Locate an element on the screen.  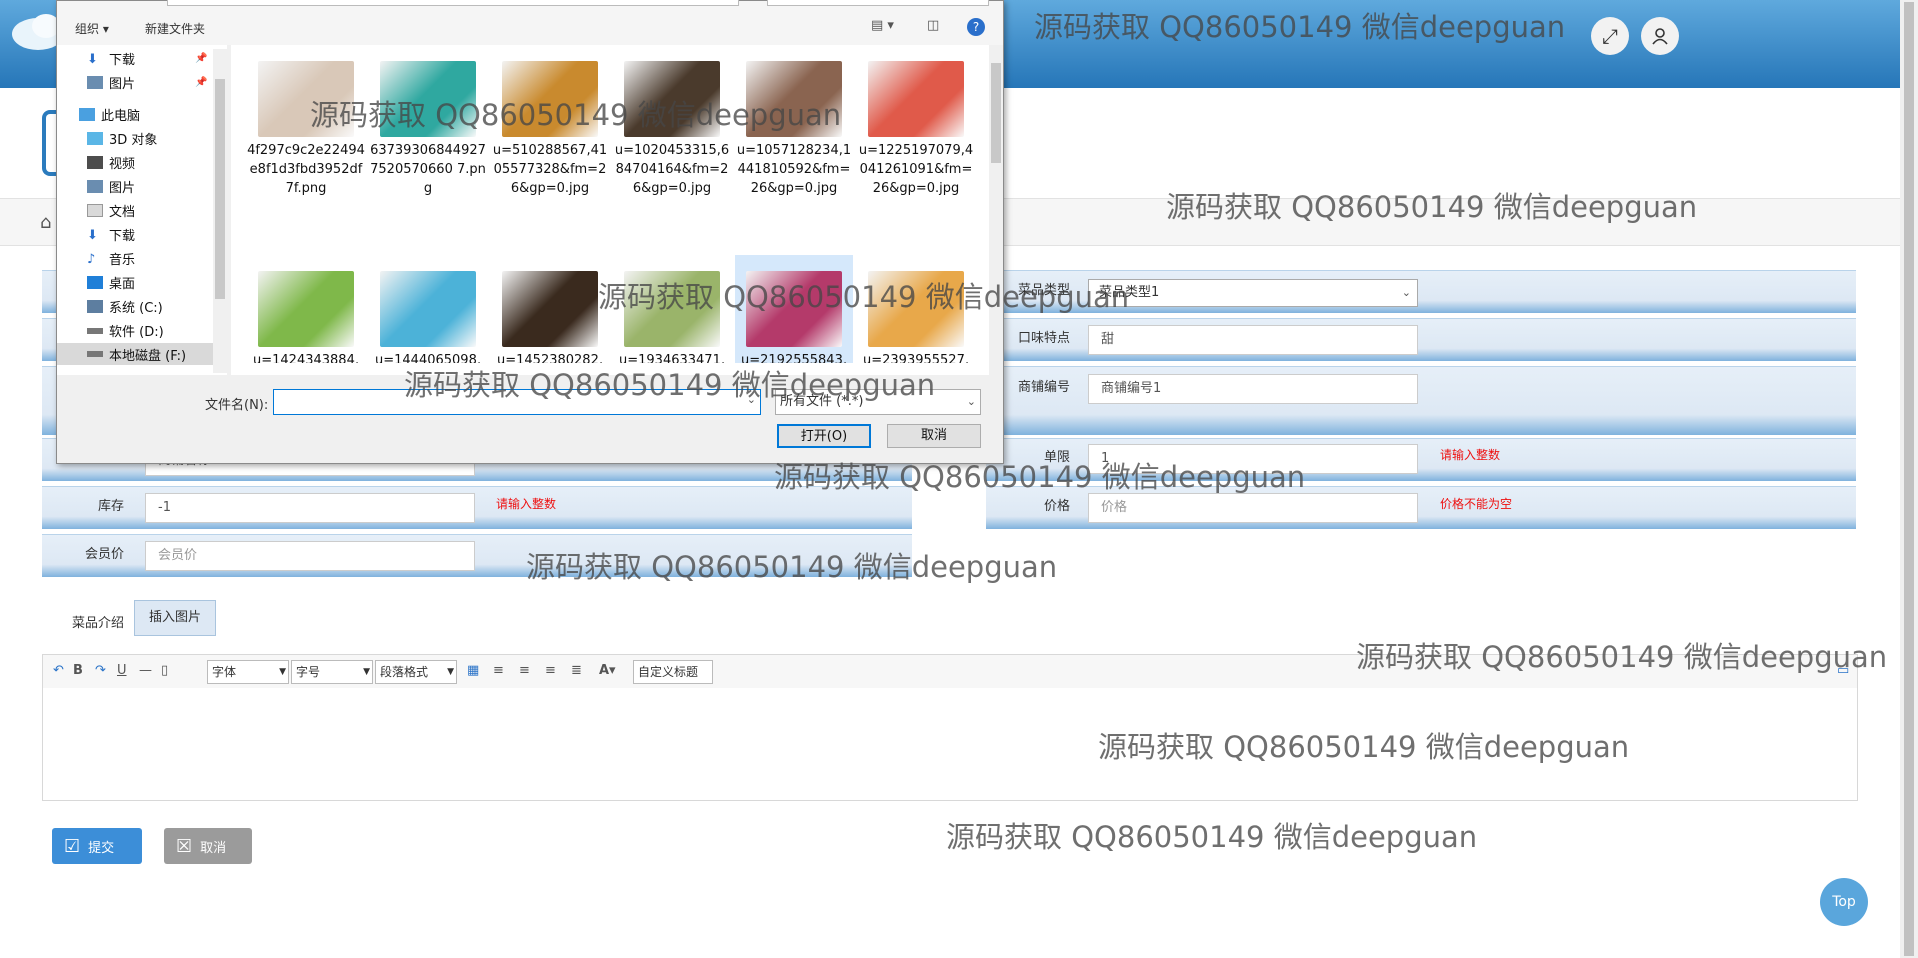
file-item: u=510288567,4105577328&fm=26&gp=0.jpg is located at coordinates (550, 121).